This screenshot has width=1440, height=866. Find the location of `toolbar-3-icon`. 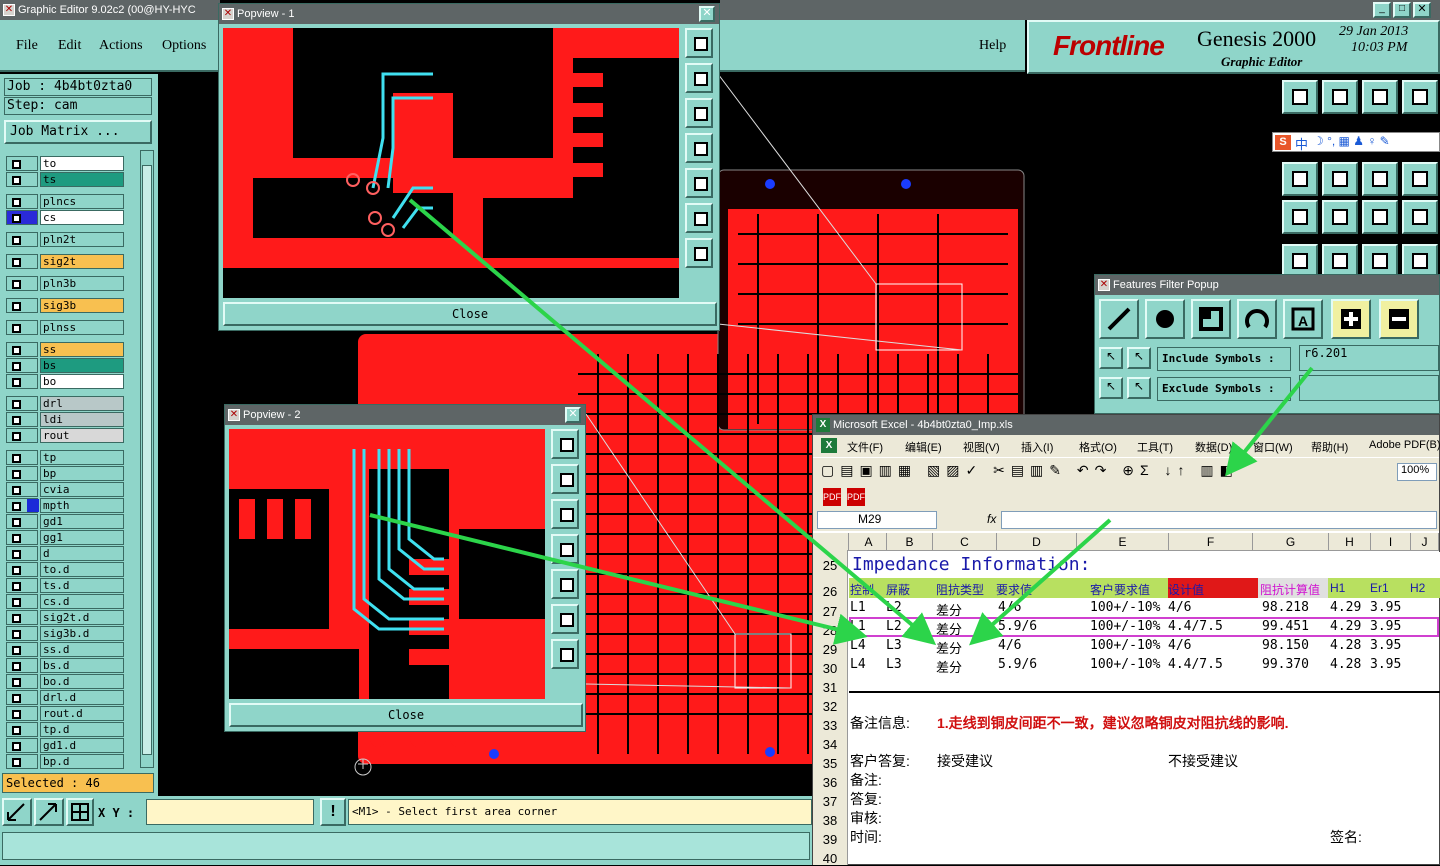

toolbar-3-icon is located at coordinates (1380, 97).